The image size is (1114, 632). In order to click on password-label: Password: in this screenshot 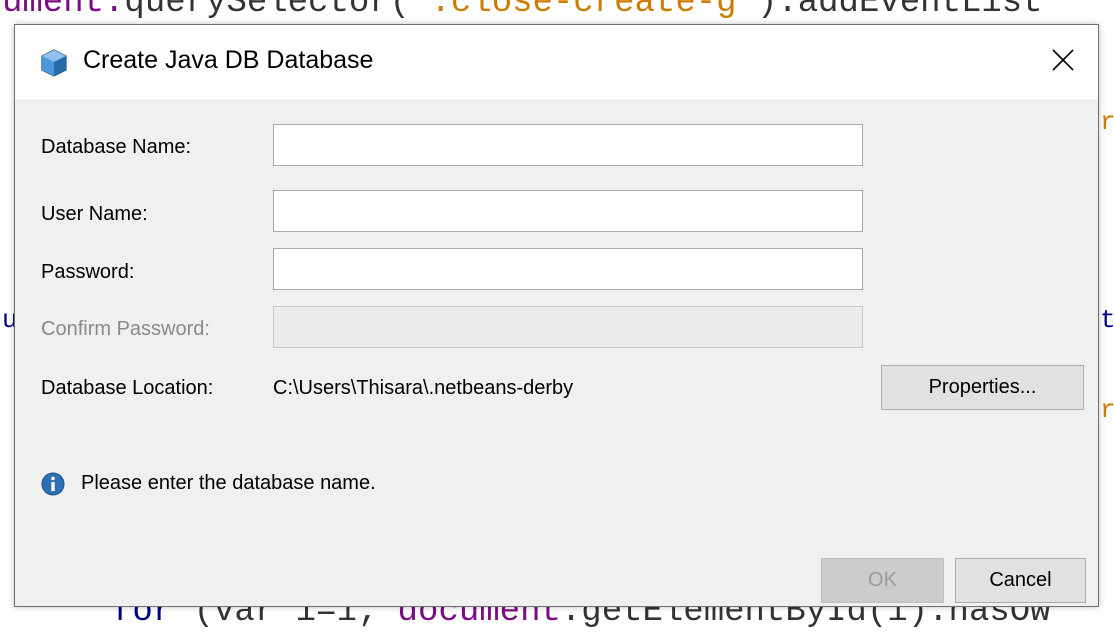, I will do `click(88, 272)`.